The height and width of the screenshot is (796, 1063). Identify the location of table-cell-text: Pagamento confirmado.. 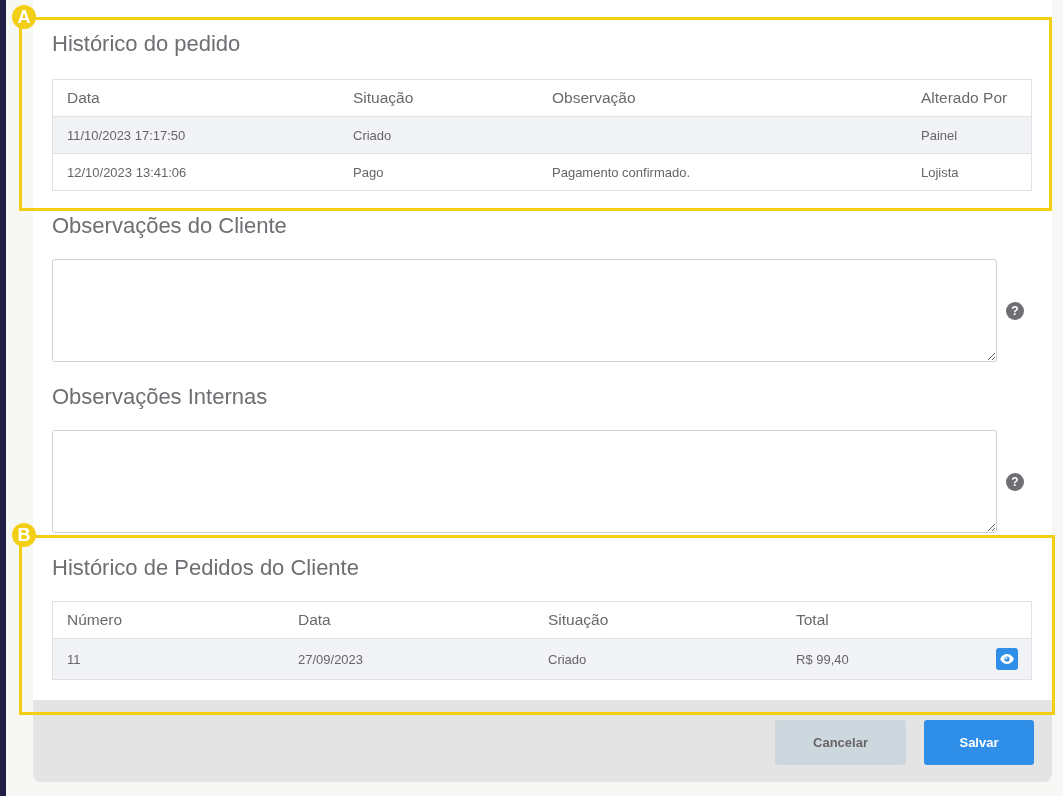
(621, 172).